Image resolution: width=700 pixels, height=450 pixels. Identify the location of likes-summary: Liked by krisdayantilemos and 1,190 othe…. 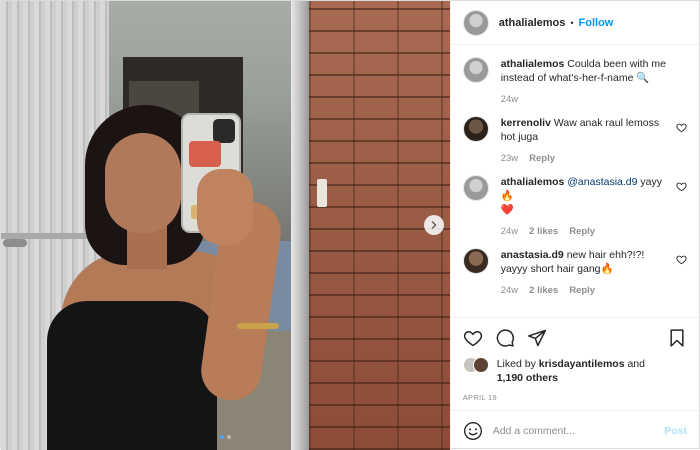
(575, 371).